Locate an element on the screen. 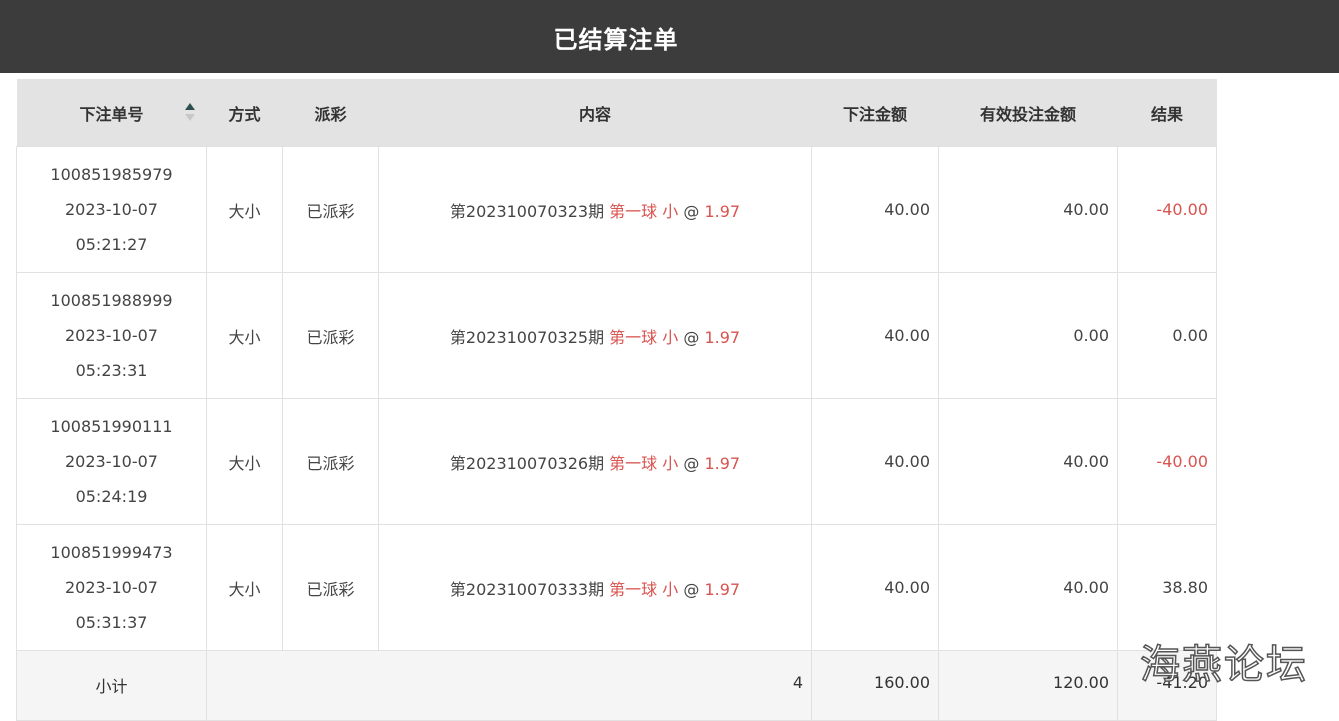 The width and height of the screenshot is (1339, 721). content-cell: 第202310070323期 第一球 小 @ 1.97 is located at coordinates (595, 209).